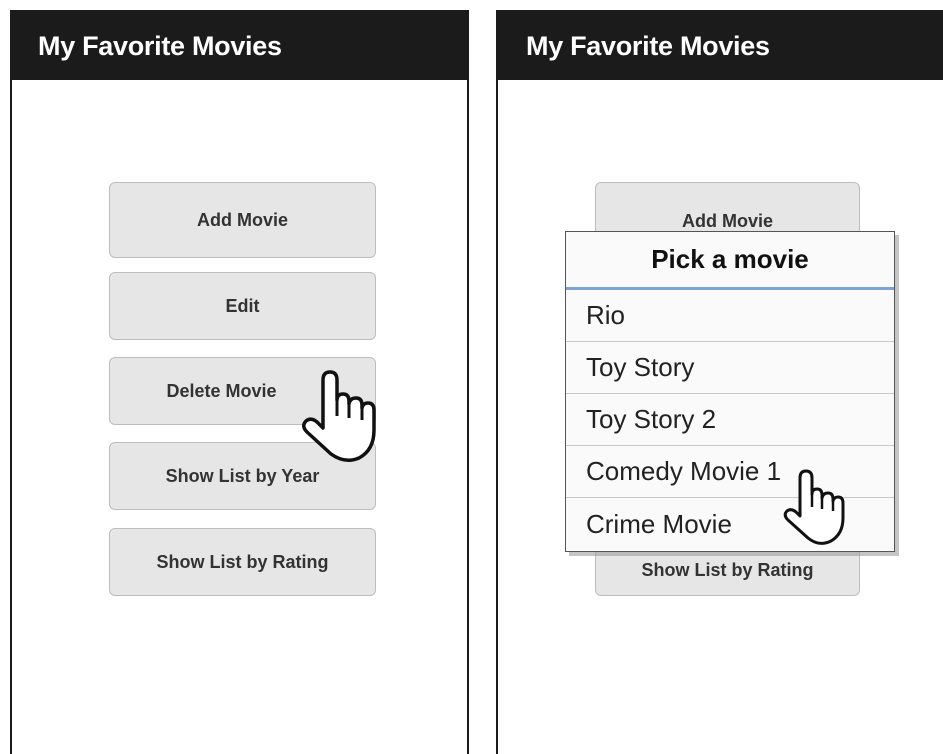  What do you see at coordinates (730, 368) in the screenshot?
I see `movie-option-toy-story: Toy Story` at bounding box center [730, 368].